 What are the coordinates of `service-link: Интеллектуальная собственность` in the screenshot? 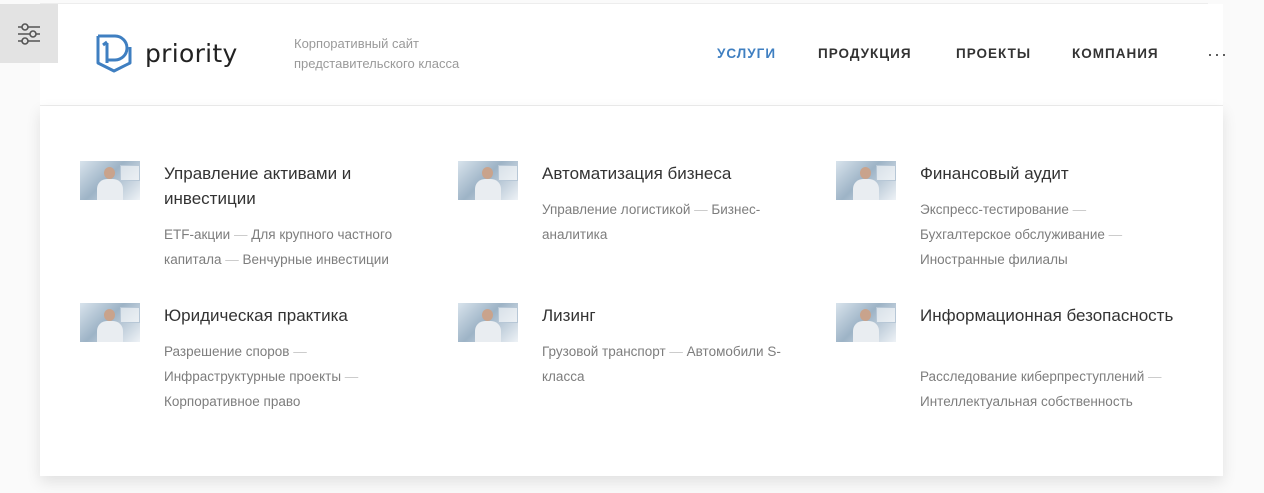 It's located at (1026, 401).